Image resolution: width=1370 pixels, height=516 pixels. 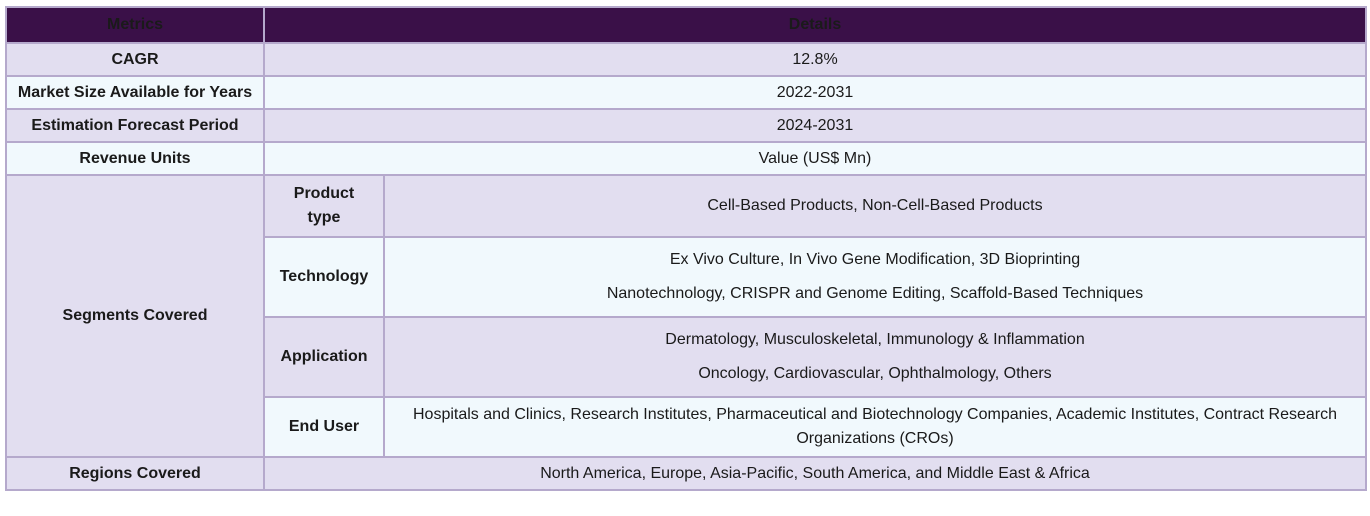 I want to click on product-type-label: Product type, so click(x=324, y=206).